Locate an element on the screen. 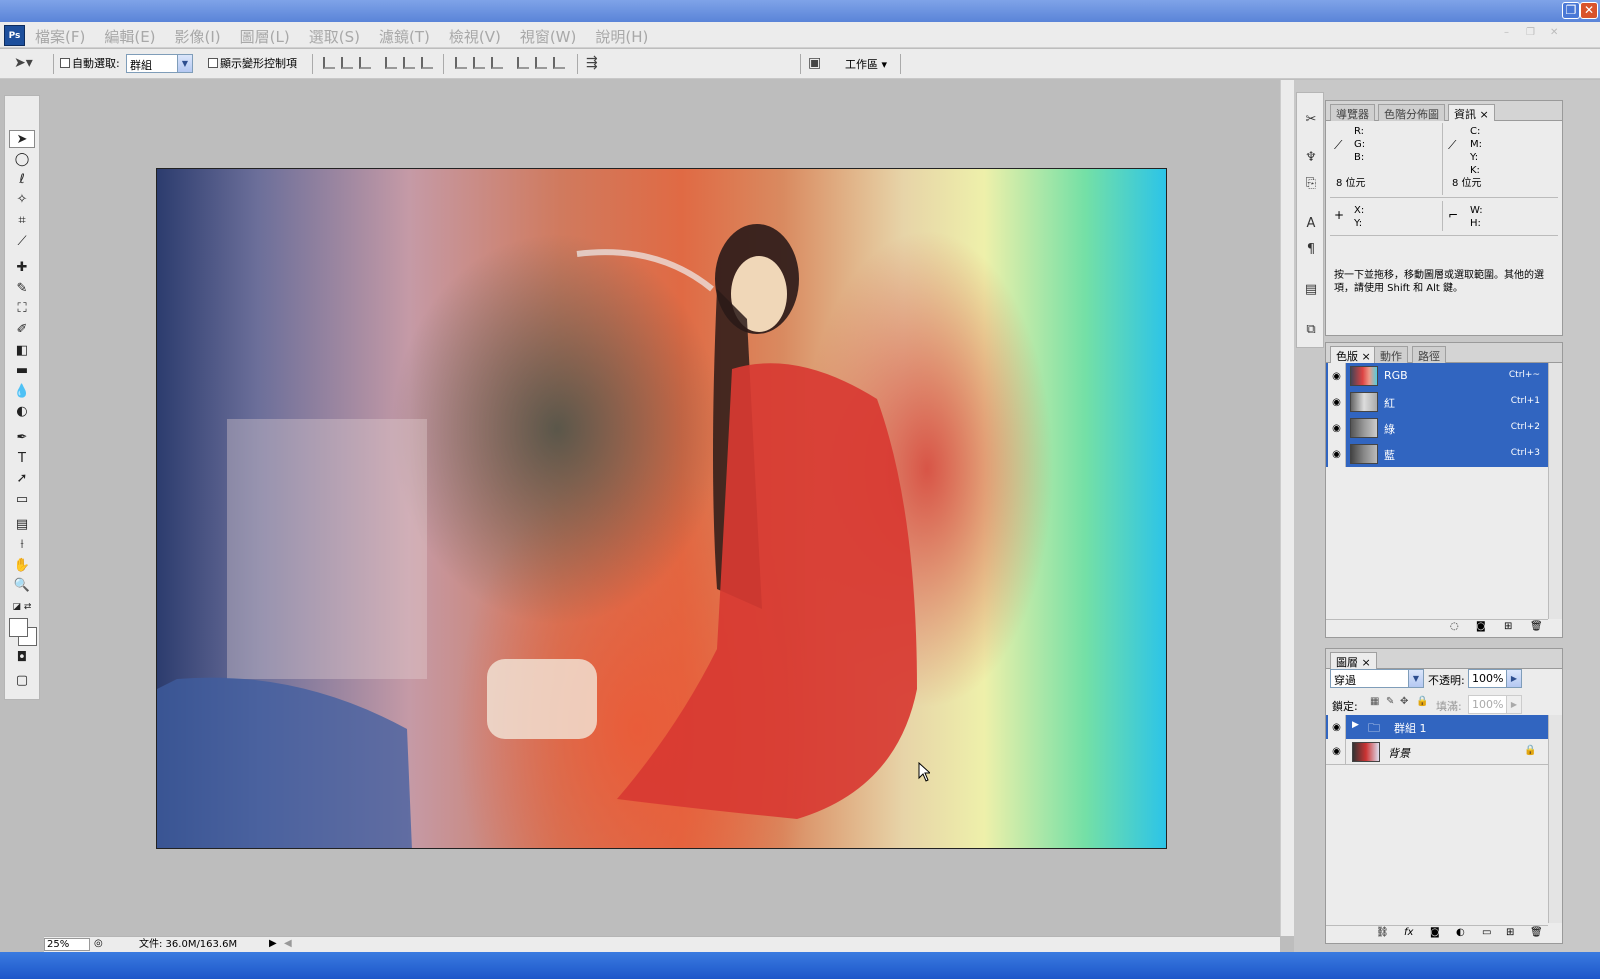 The image size is (1600, 979). lock-all-icon: 🔒 is located at coordinates (1422, 701).